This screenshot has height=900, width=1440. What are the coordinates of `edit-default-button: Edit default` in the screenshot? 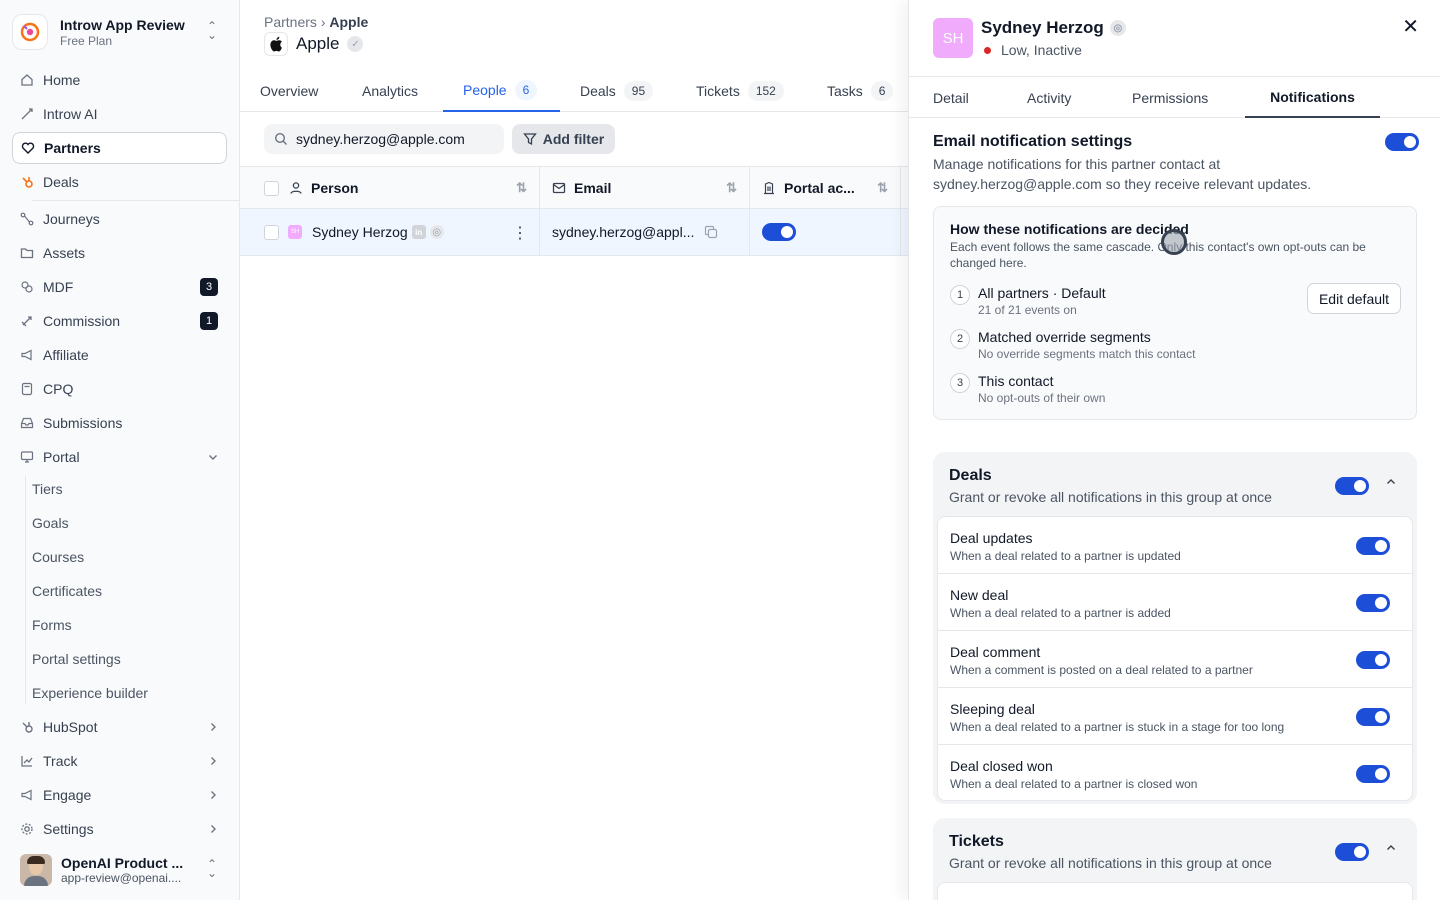 It's located at (1354, 298).